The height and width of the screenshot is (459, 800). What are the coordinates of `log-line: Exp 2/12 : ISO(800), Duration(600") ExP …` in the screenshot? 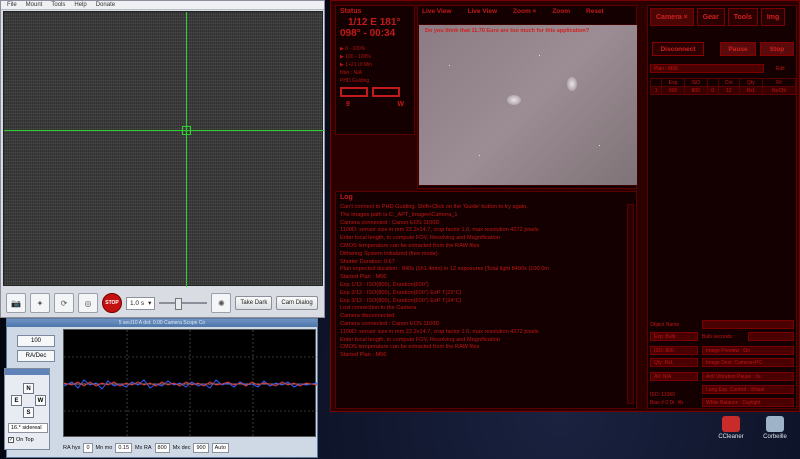 It's located at (401, 292).